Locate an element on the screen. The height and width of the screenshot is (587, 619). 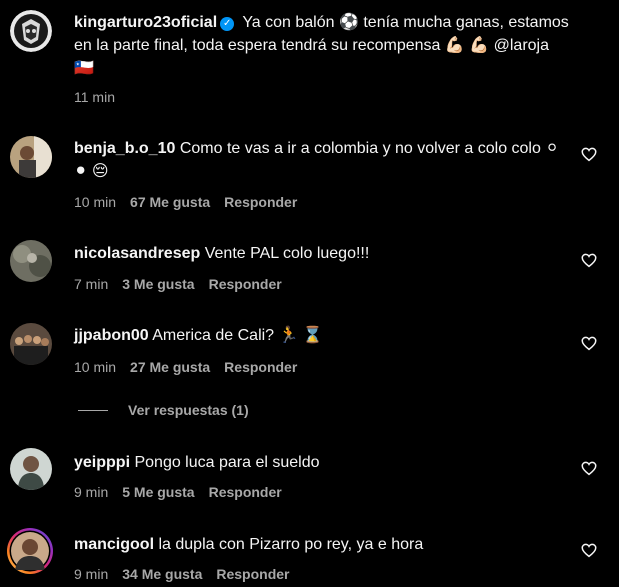
comment-meta: 9 min 5 Me gusta Responder is located at coordinates (185, 492).